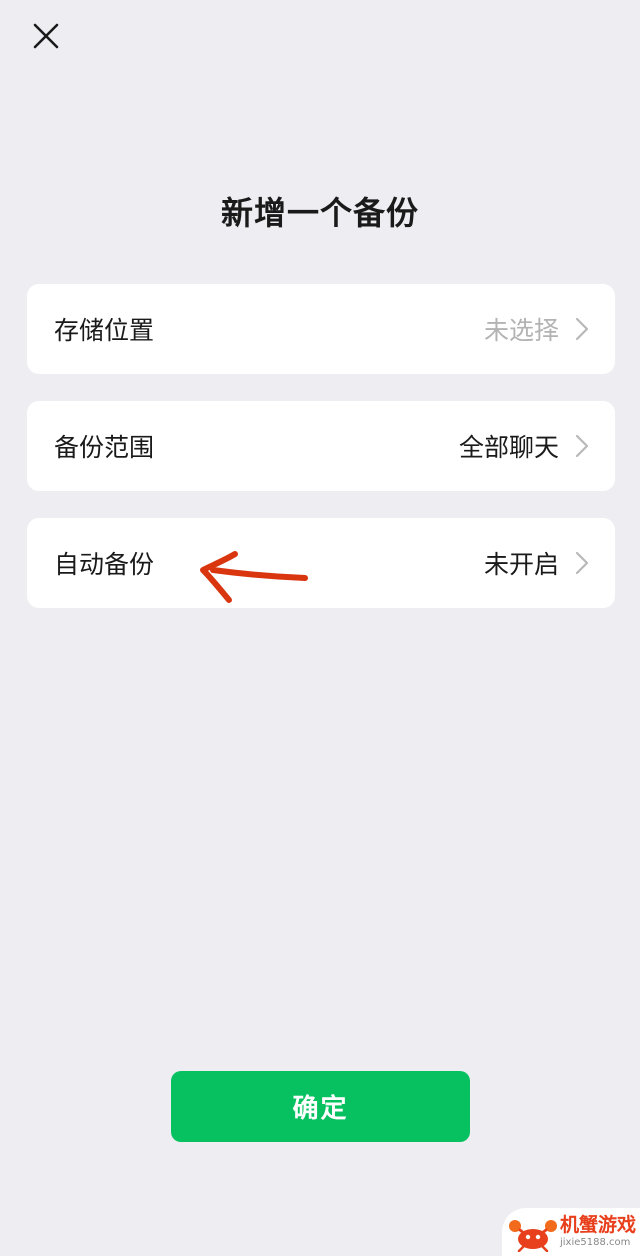  I want to click on watermark-url: jixie5188.com, so click(595, 1242).